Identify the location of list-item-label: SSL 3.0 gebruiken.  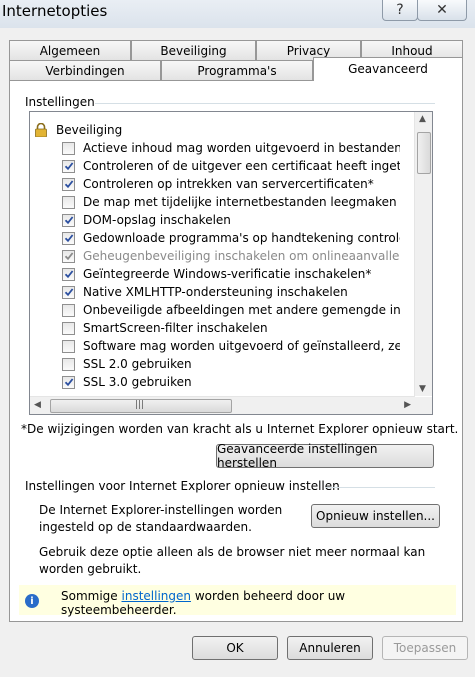
(137, 382).